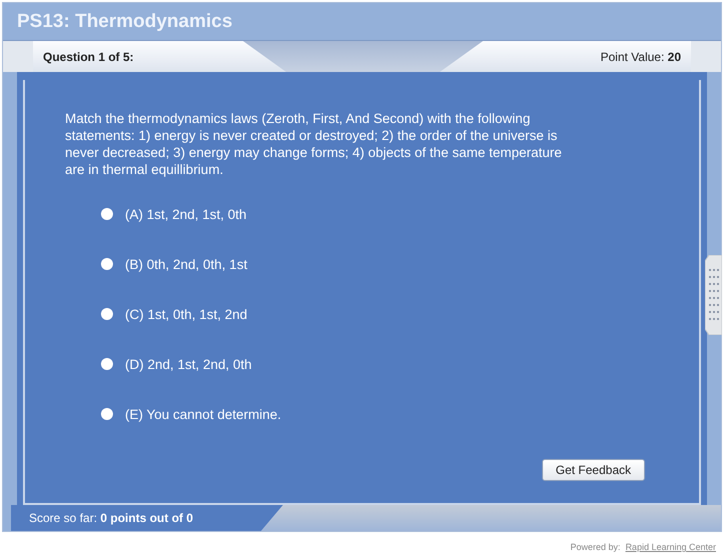 This screenshot has height=558, width=724. Describe the element at coordinates (314, 144) in the screenshot. I see `question-text: Match the thermodynamics laws (Zeroth, First, And Second) with the following statements: 1) energy is never created or destroyed; 2) the order of the universe is never decreased; 3) energy may change forms; 4) objects of the same temperature are in thermal equillibrium.` at that location.